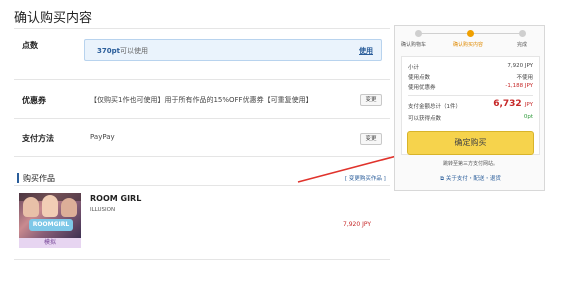 The image size is (584, 284). What do you see at coordinates (470, 87) in the screenshot?
I see `coupon-used-row: 使用优惠券 -1,188 JPY` at bounding box center [470, 87].